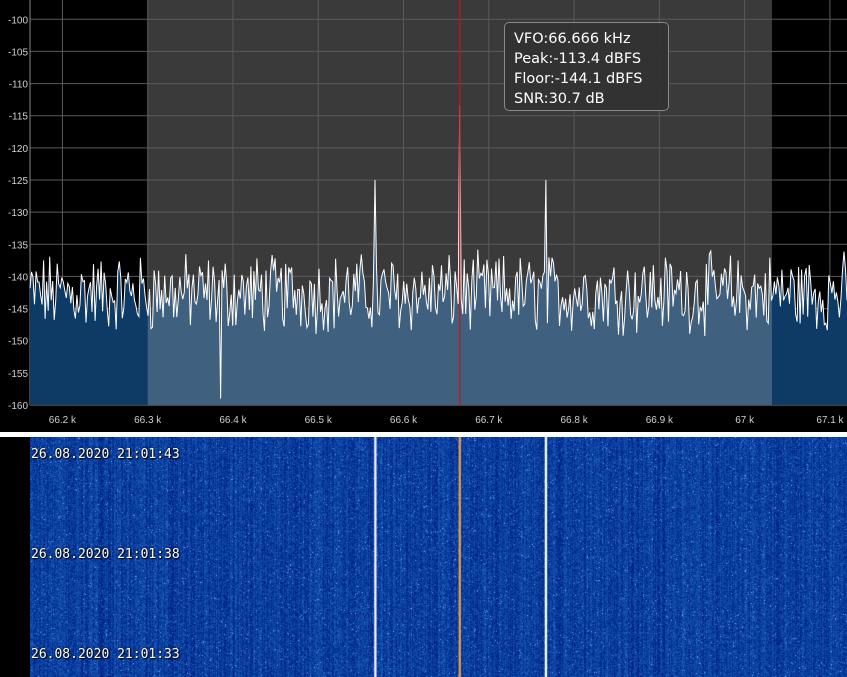 Image resolution: width=847 pixels, height=677 pixels. What do you see at coordinates (19, 85) in the screenshot?
I see `y-tick-label: -110` at bounding box center [19, 85].